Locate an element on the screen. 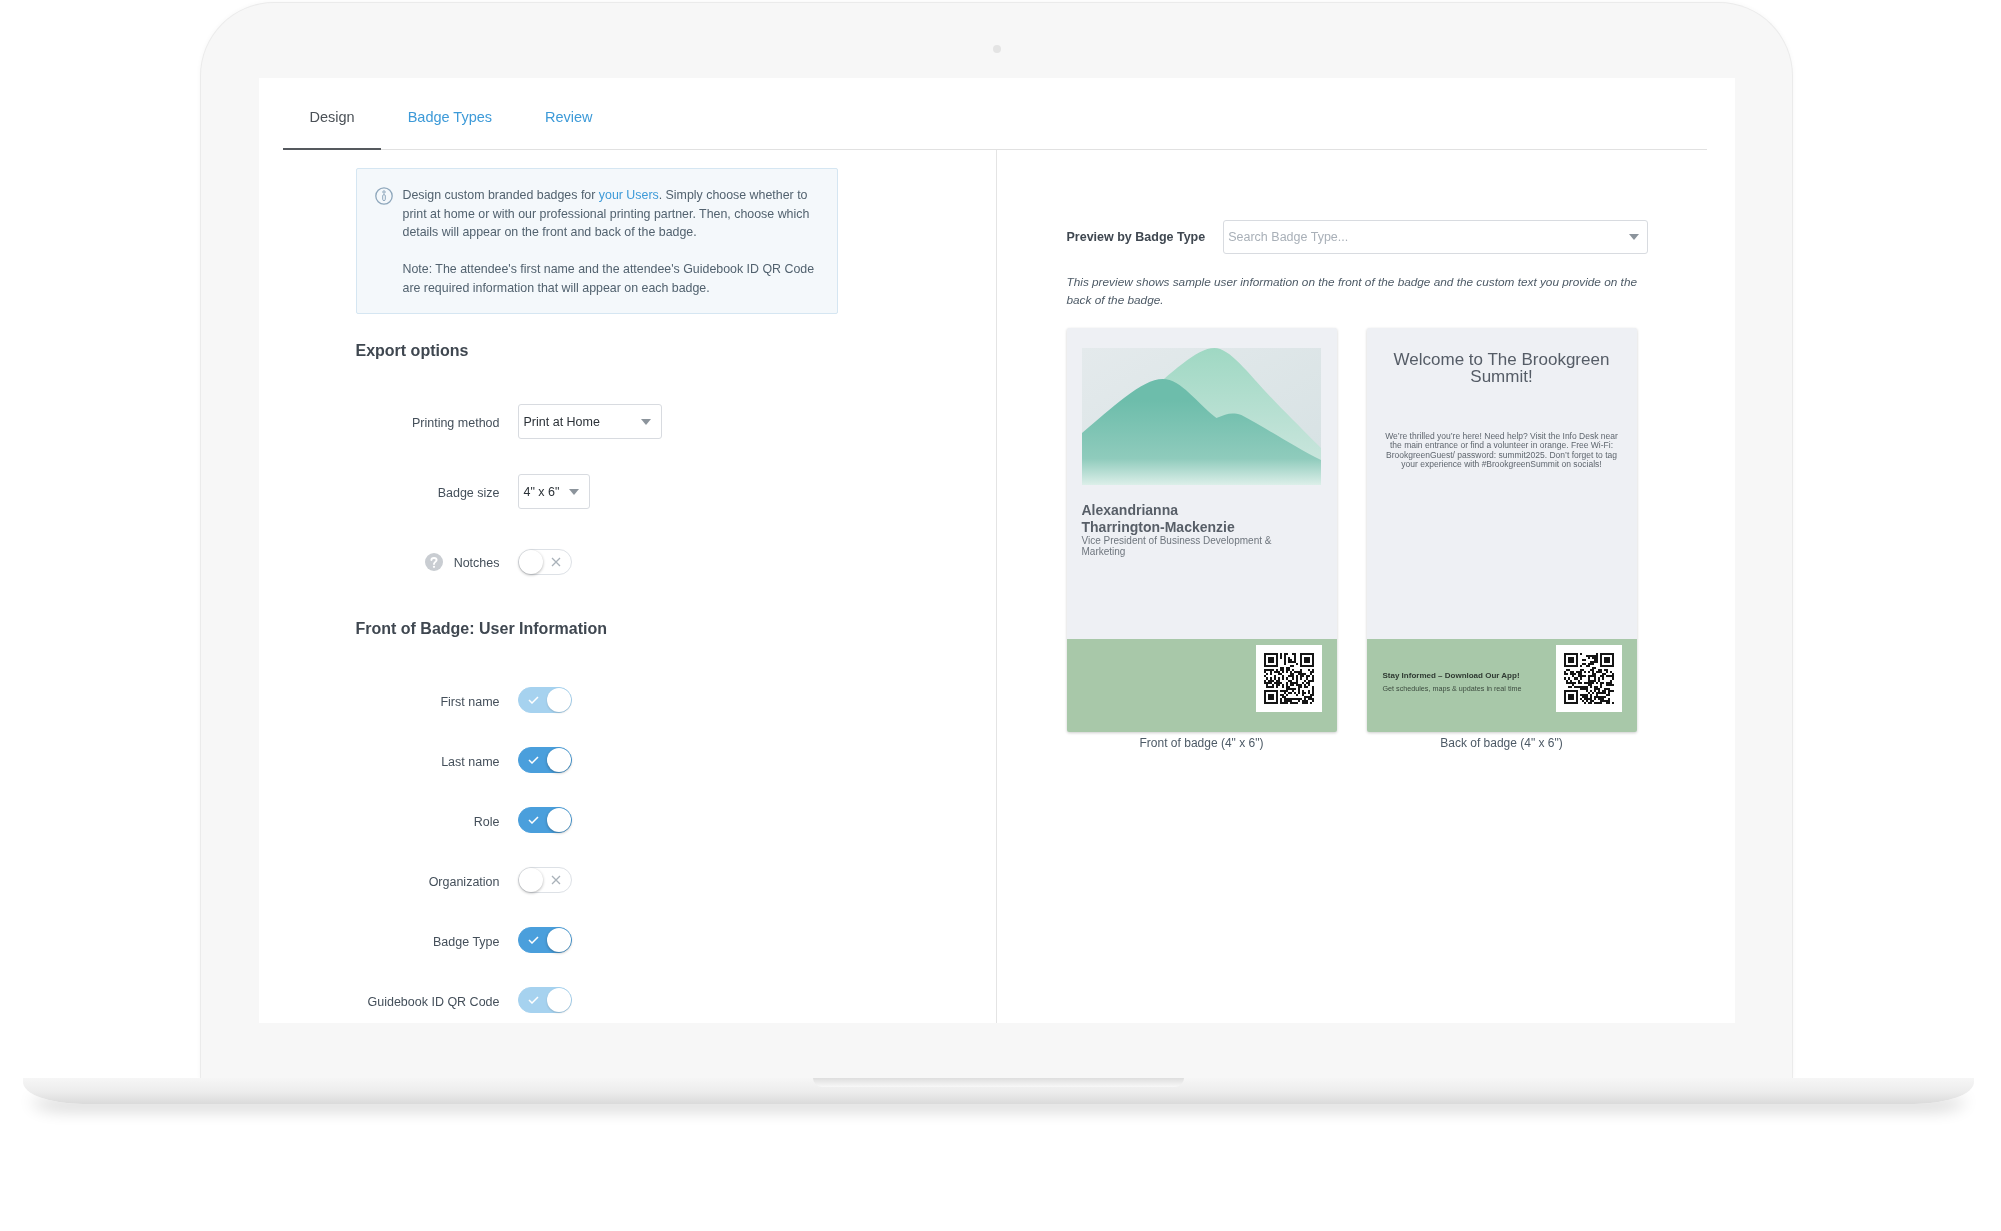 This screenshot has width=2001, height=1231. field-label: First name is located at coordinates (470, 701).